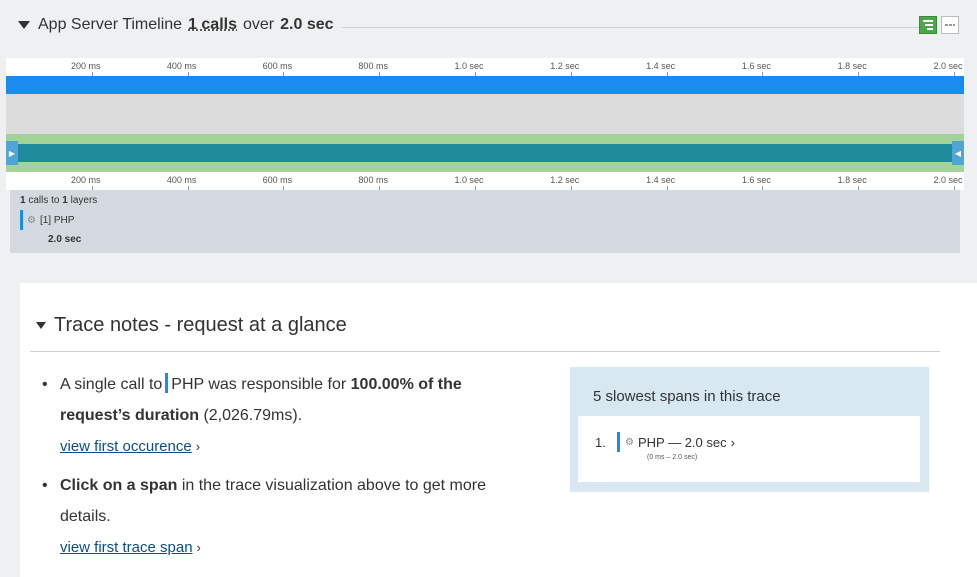 Image resolution: width=977 pixels, height=577 pixels. Describe the element at coordinates (485, 153) in the screenshot. I see `overview-track` at that location.